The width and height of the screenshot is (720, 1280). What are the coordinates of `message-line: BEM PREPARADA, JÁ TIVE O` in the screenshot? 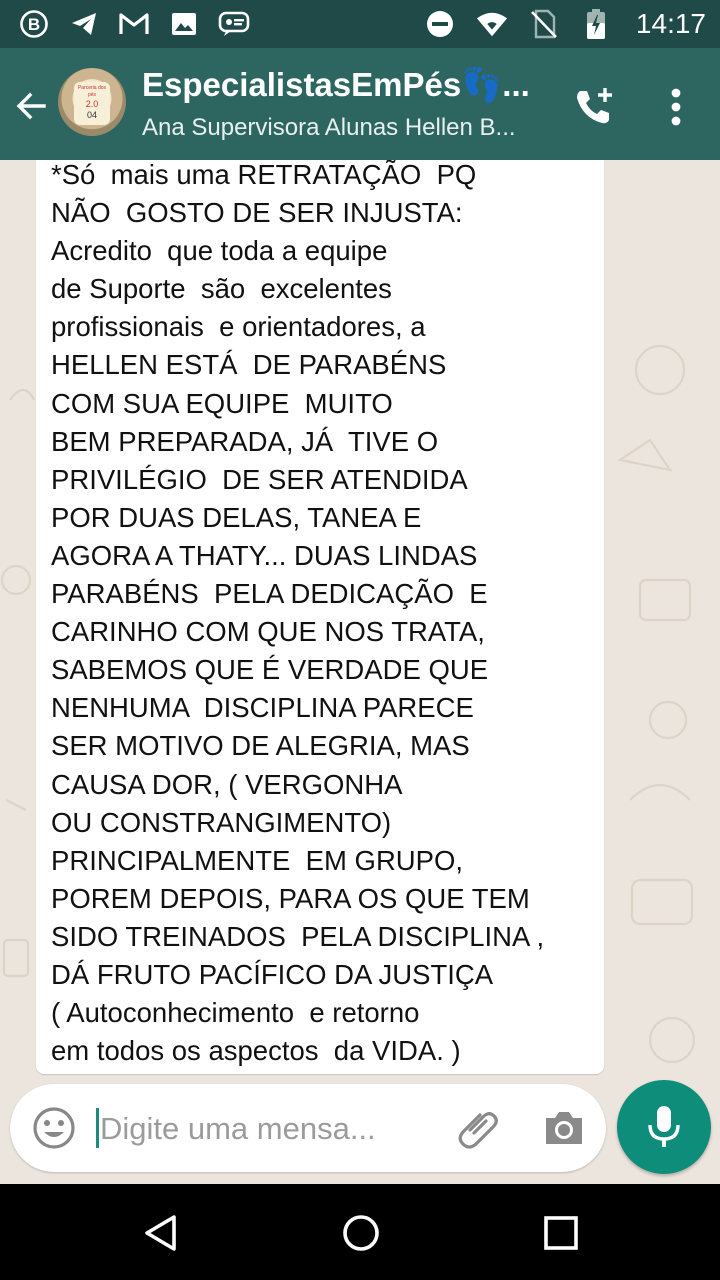 It's located at (245, 441).